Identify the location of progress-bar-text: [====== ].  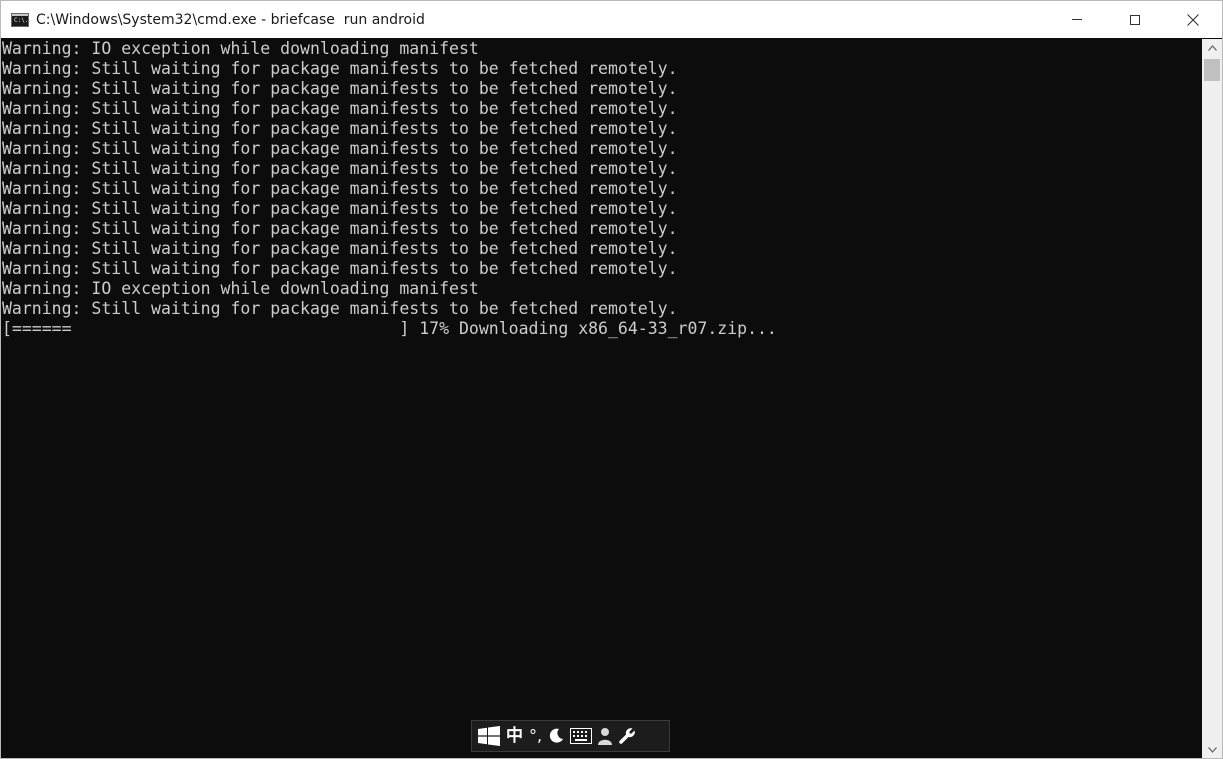
(206, 328).